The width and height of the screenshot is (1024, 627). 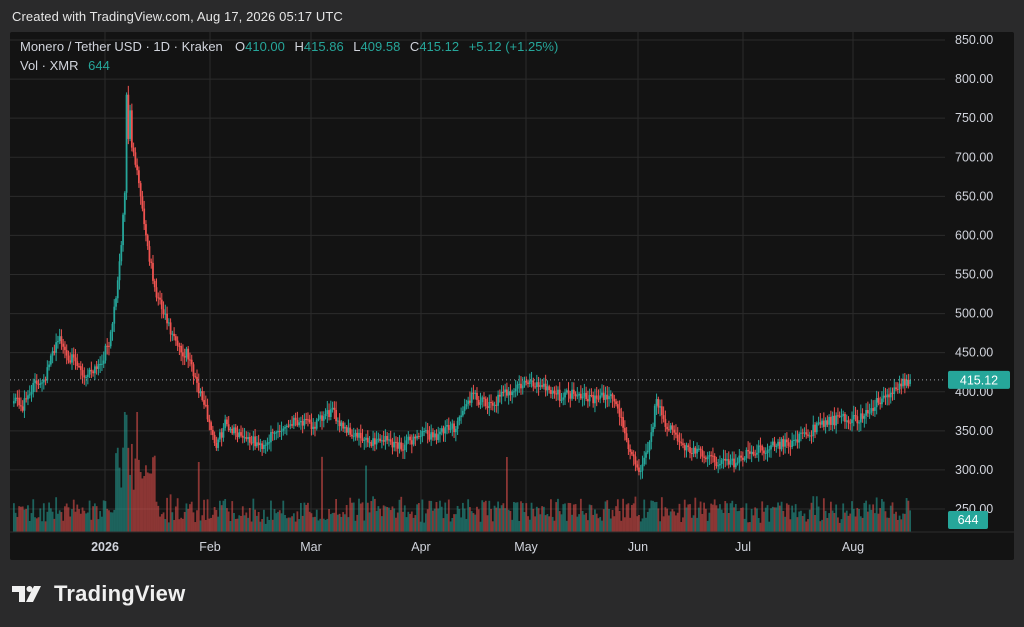 I want to click on legend-volume: Vol · XMR 644, so click(x=65, y=65).